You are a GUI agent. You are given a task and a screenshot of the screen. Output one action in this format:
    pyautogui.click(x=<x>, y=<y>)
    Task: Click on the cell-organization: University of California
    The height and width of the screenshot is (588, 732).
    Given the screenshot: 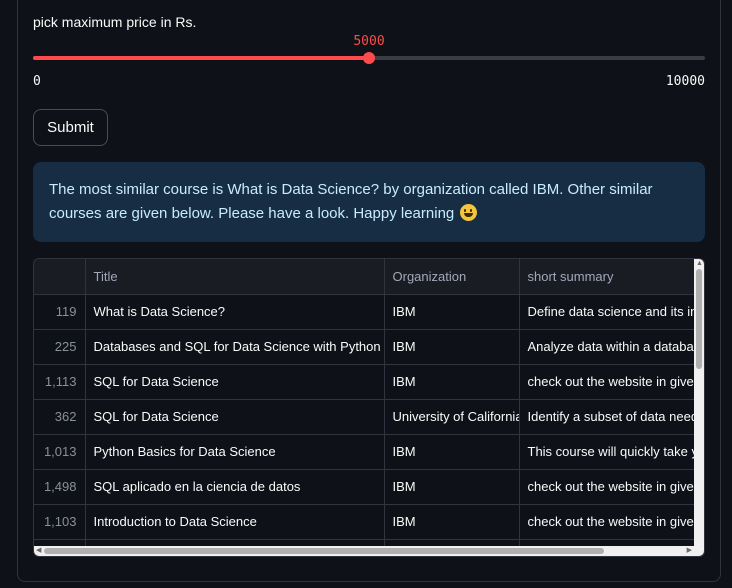 What is the action you would take?
    pyautogui.click(x=452, y=417)
    